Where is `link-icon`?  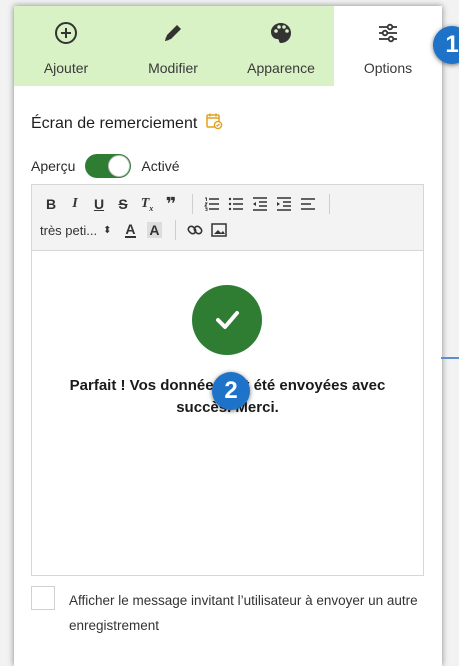
link-icon is located at coordinates (195, 230).